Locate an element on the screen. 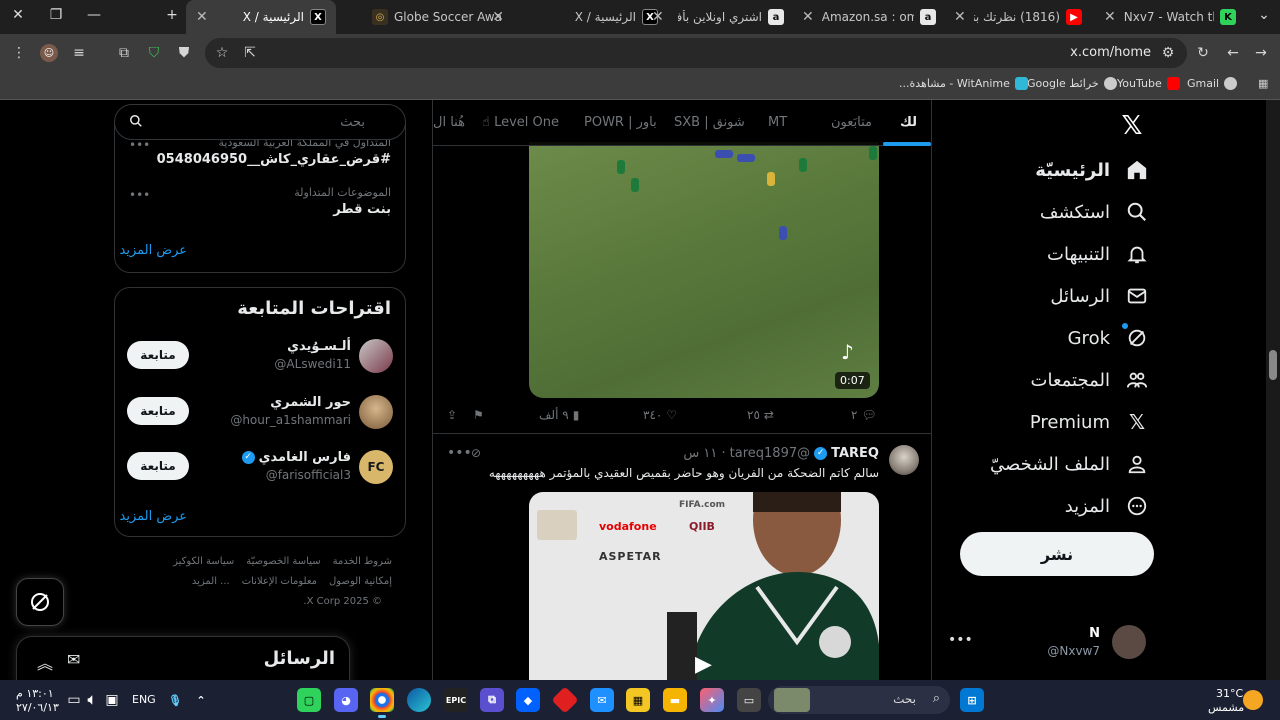 The height and width of the screenshot is (720, 1280). restore-window-icon: ❐ is located at coordinates (56, 15).